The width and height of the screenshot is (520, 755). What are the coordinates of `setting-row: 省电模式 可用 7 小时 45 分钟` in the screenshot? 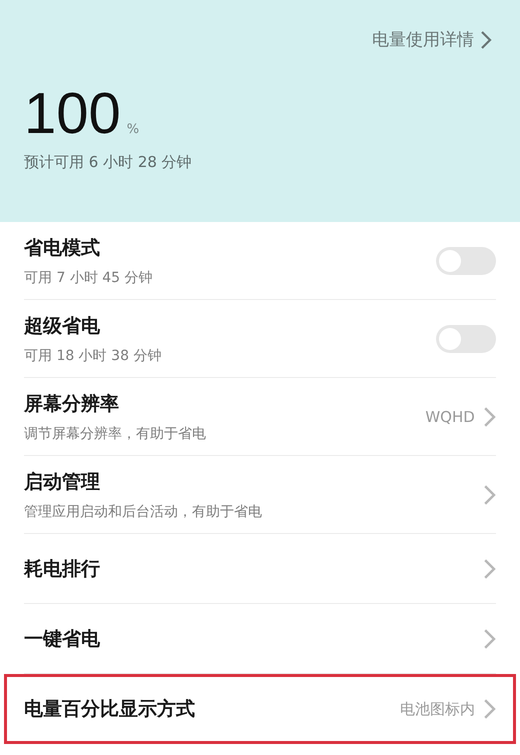 It's located at (260, 261).